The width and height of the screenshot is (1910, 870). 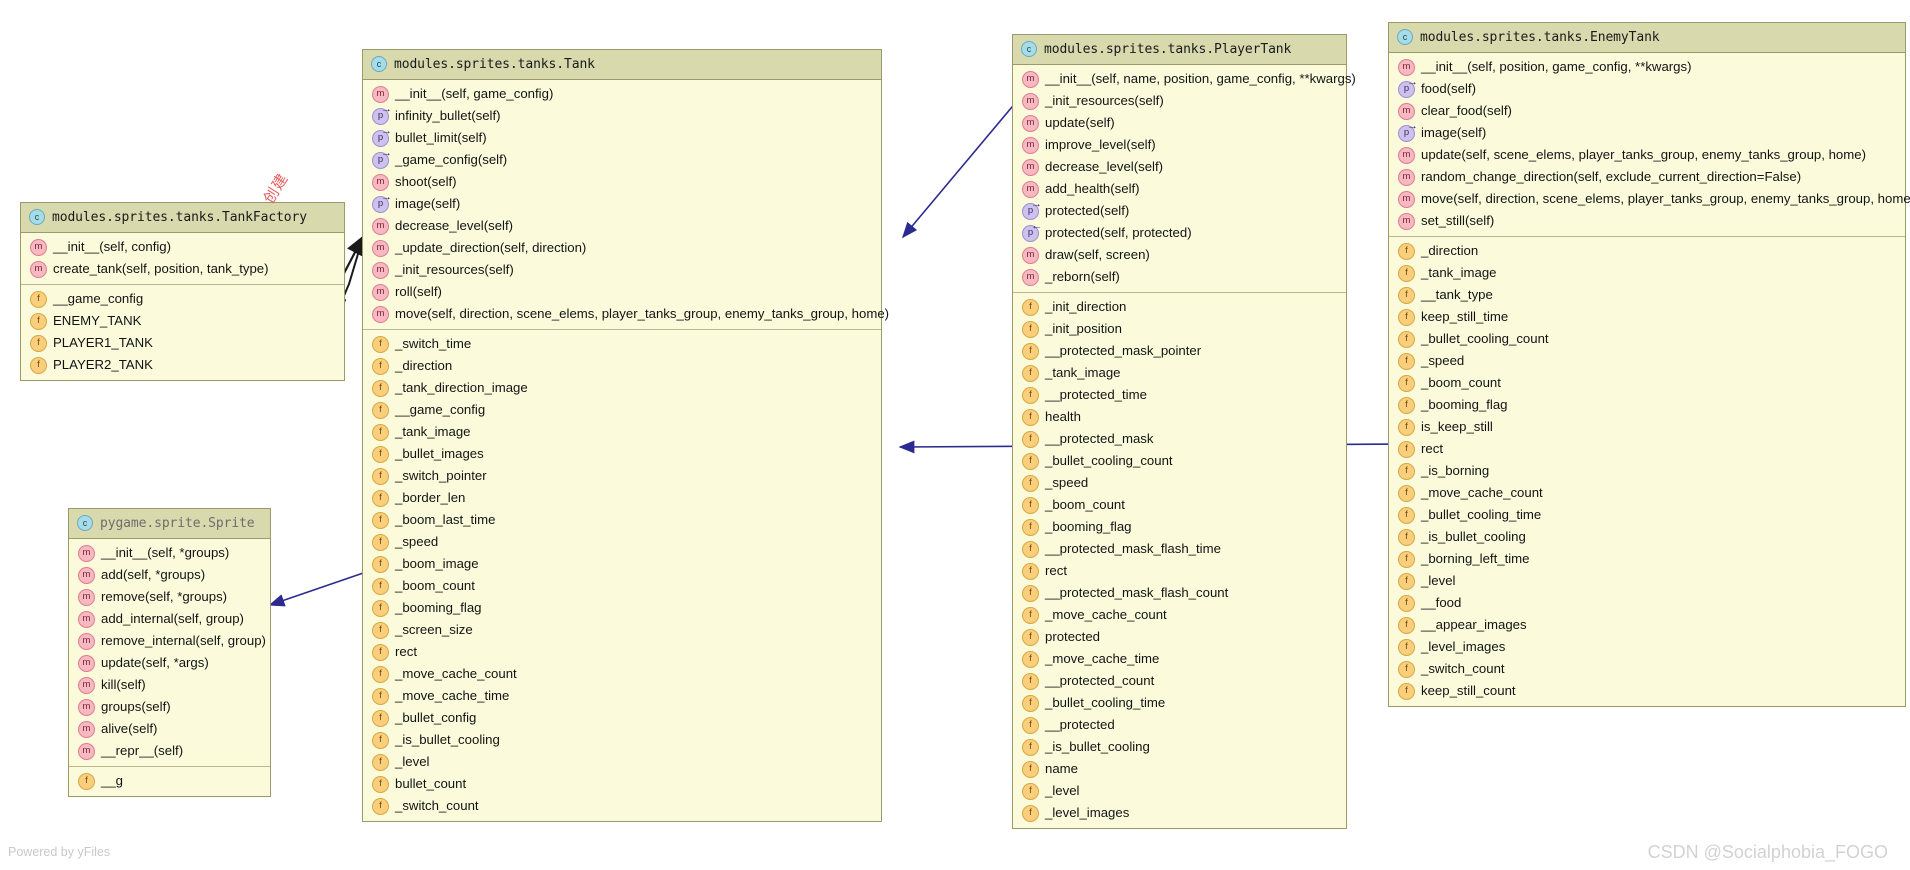 What do you see at coordinates (1179, 439) in the screenshot?
I see `member-row: f __protected_mask` at bounding box center [1179, 439].